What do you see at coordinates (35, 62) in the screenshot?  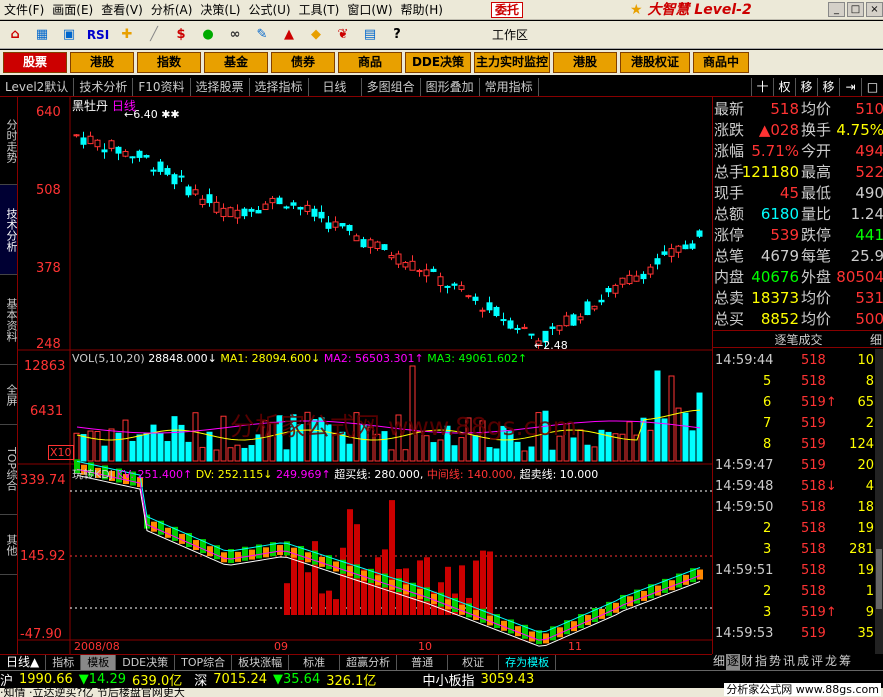 I see `nav-stocks: 股票` at bounding box center [35, 62].